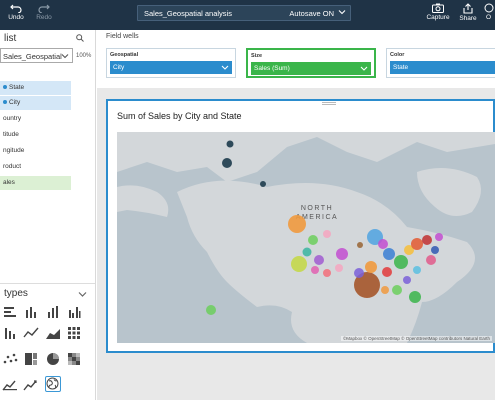 Image resolution: width=495 pixels, height=400 pixels. What do you see at coordinates (35, 88) in the screenshot?
I see `field-state: State` at bounding box center [35, 88].